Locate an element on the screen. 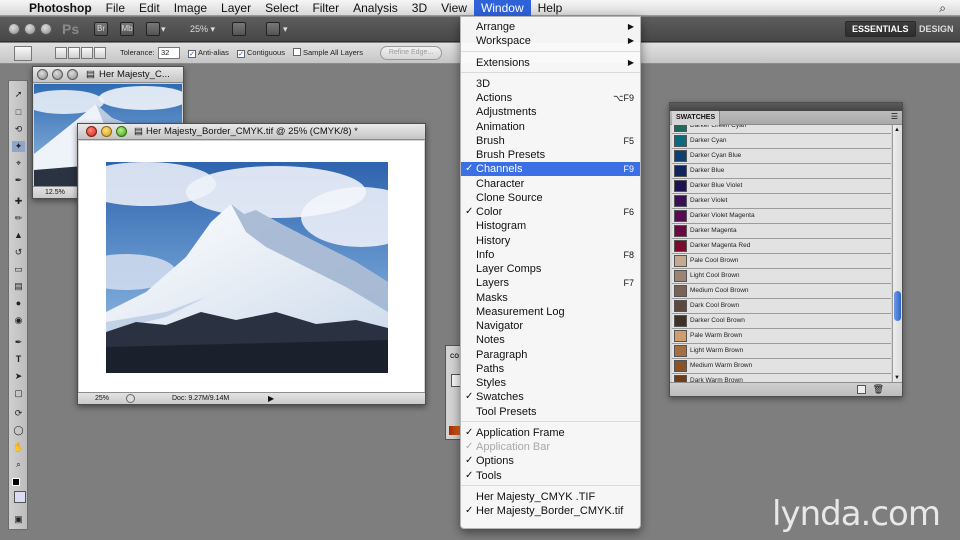 The image size is (960, 540). sample-all-layers-checkbox: Sample All Layers is located at coordinates (328, 53).